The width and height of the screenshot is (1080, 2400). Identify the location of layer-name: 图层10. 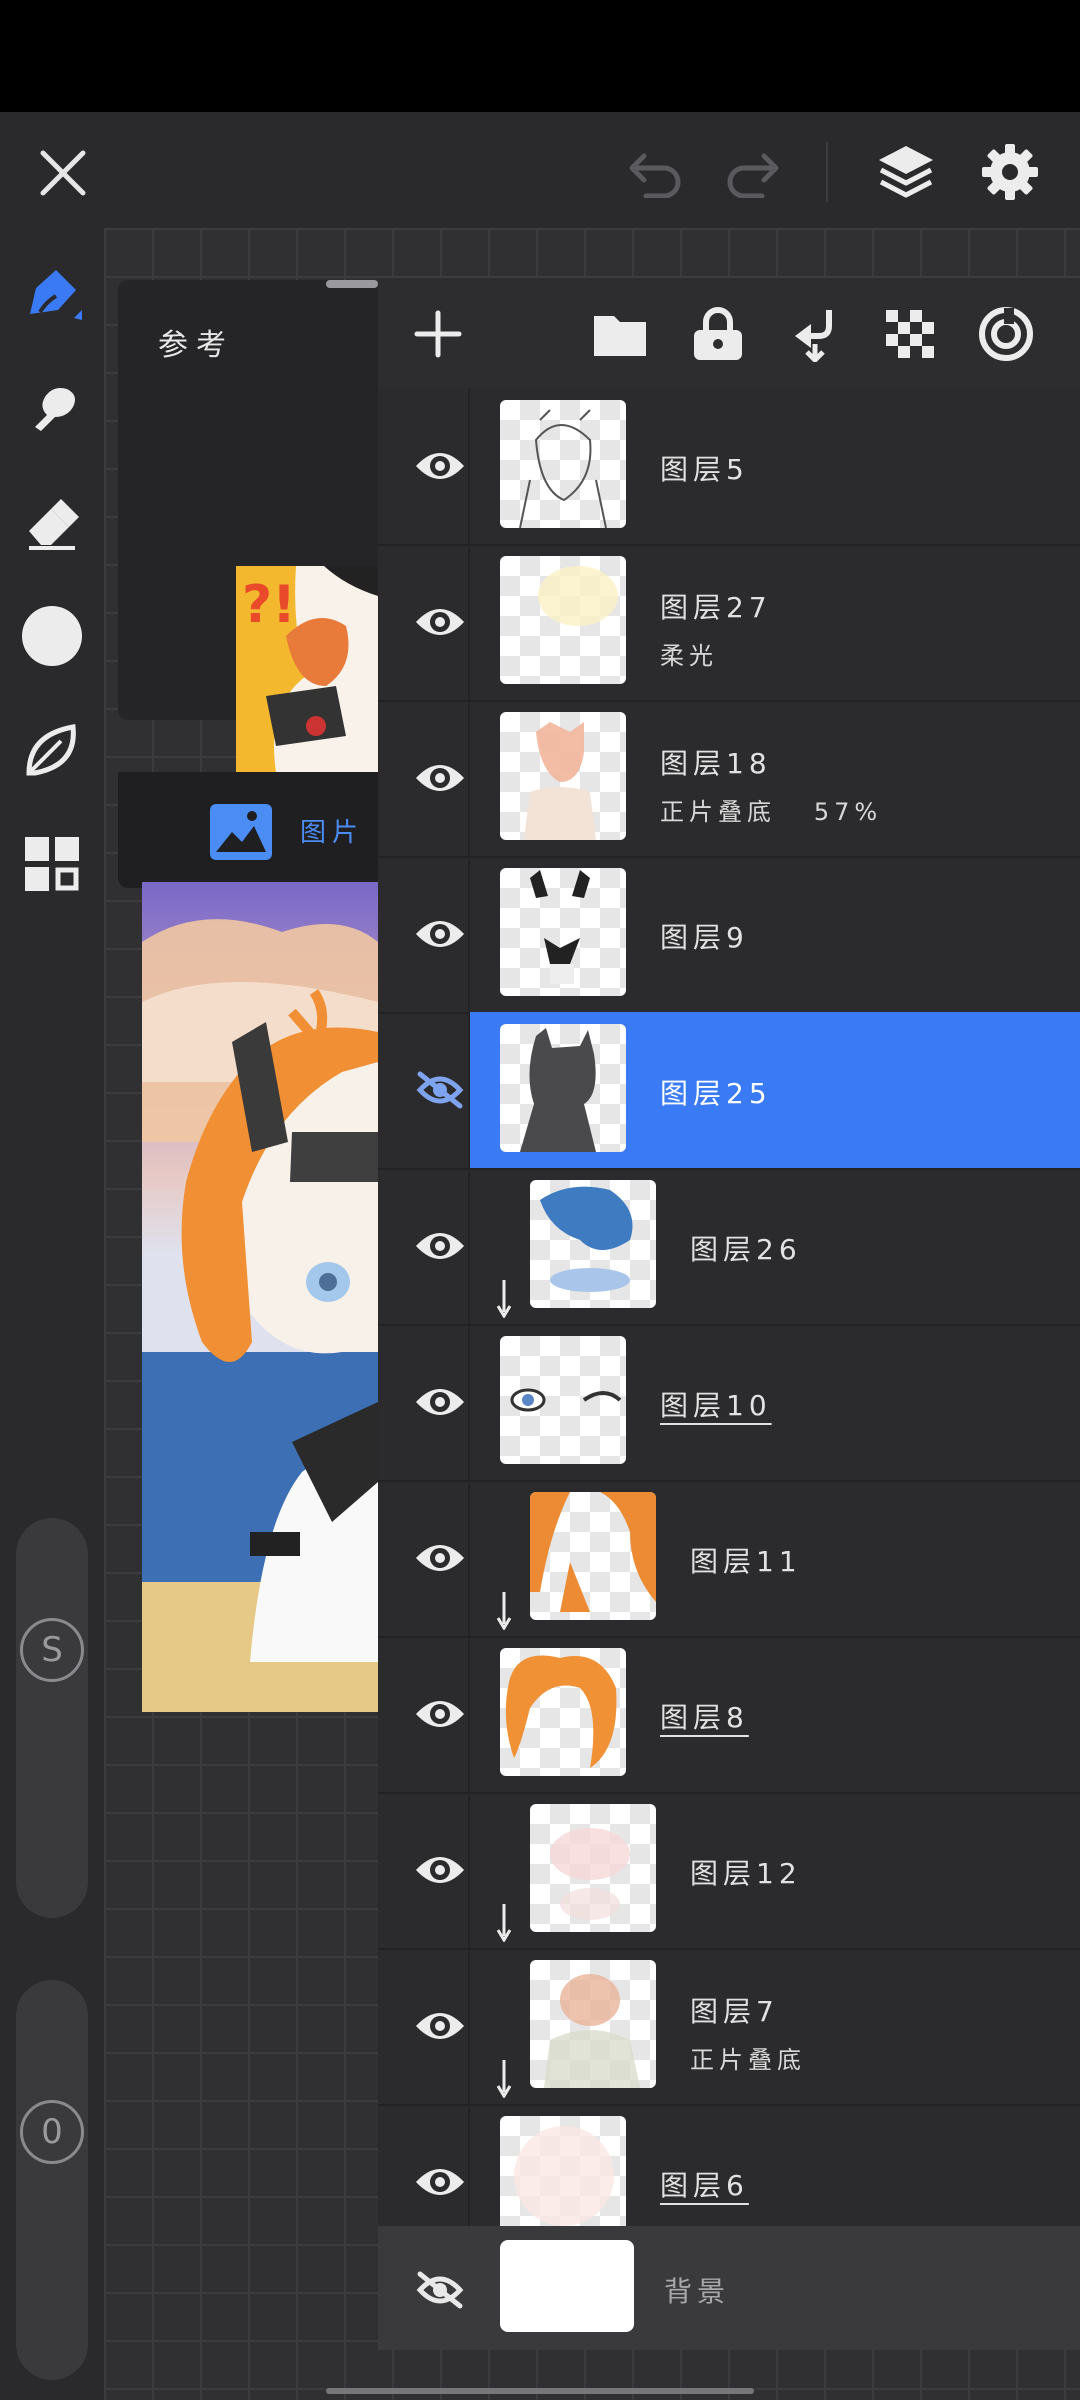
(716, 1405).